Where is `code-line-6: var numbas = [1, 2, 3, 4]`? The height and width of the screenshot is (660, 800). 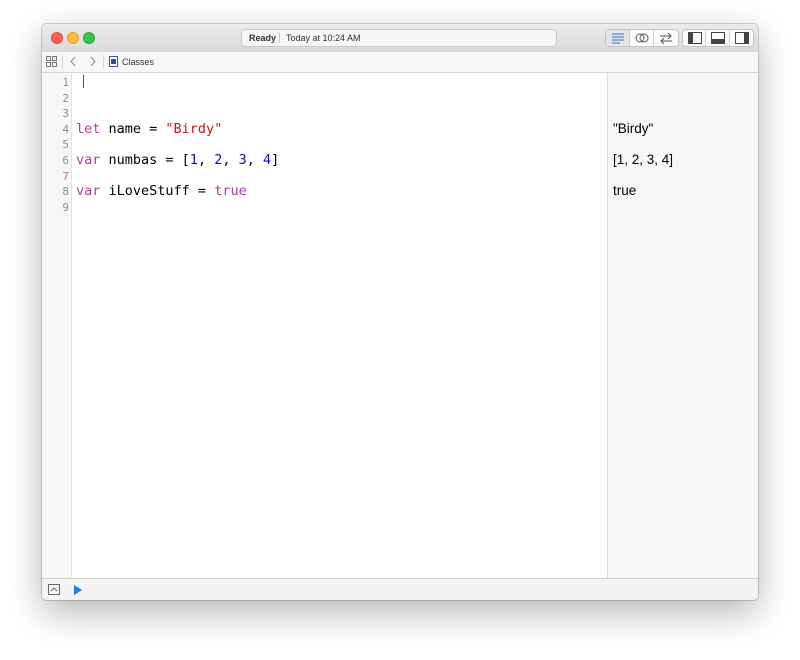 code-line-6: var numbas = [1, 2, 3, 4] is located at coordinates (178, 160).